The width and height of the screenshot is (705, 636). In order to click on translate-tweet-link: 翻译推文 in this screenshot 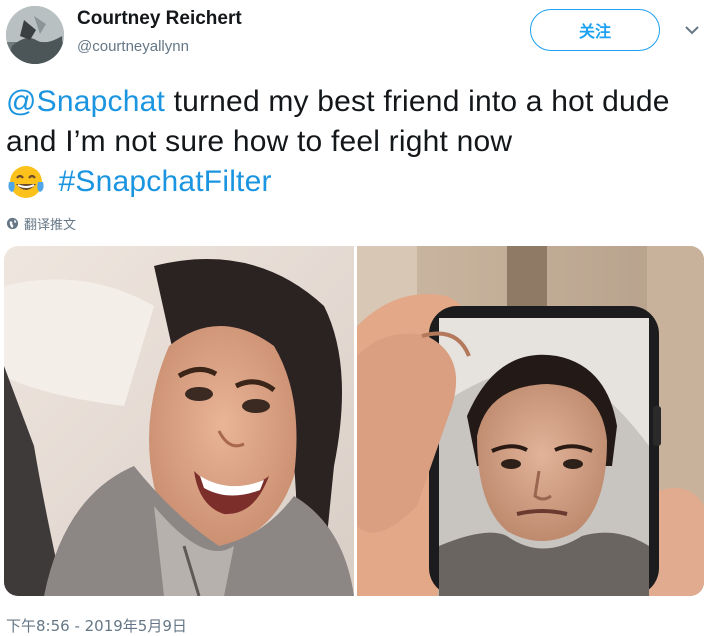, I will do `click(41, 223)`.